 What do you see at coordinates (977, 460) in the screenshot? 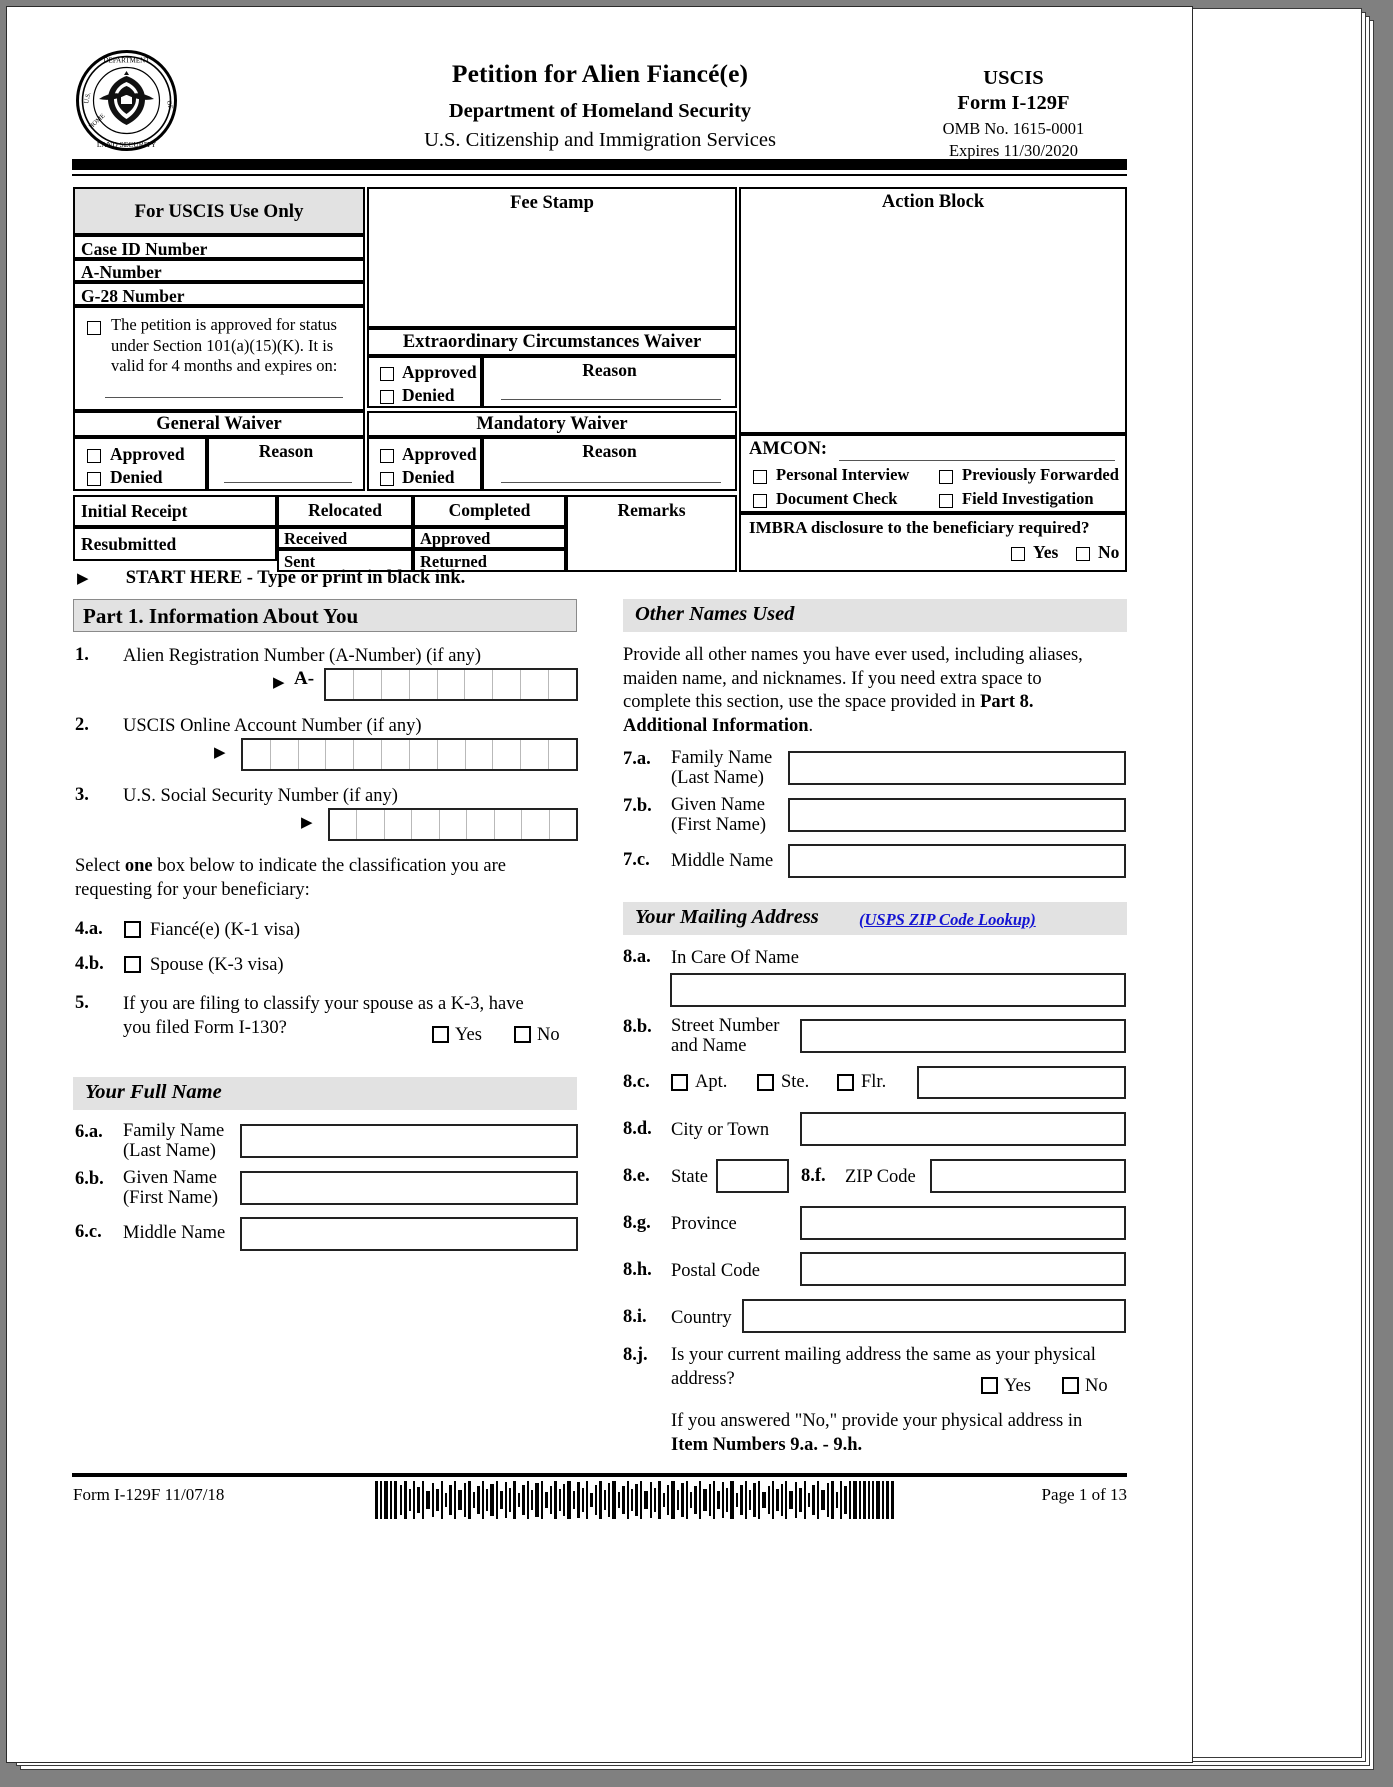
I see `amcon-input-line` at bounding box center [977, 460].